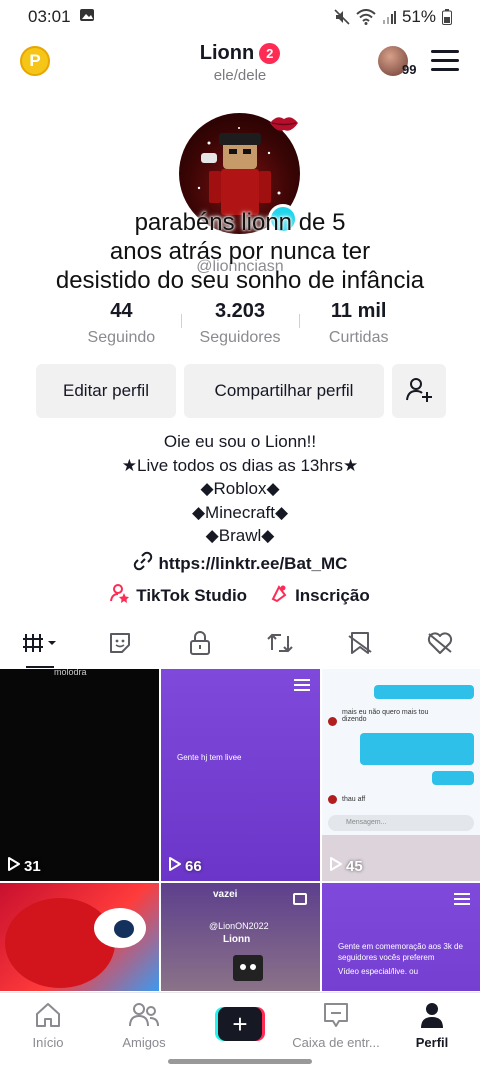 This screenshot has height=1072, width=480. Describe the element at coordinates (120, 595) in the screenshot. I see `studio-icon` at that location.